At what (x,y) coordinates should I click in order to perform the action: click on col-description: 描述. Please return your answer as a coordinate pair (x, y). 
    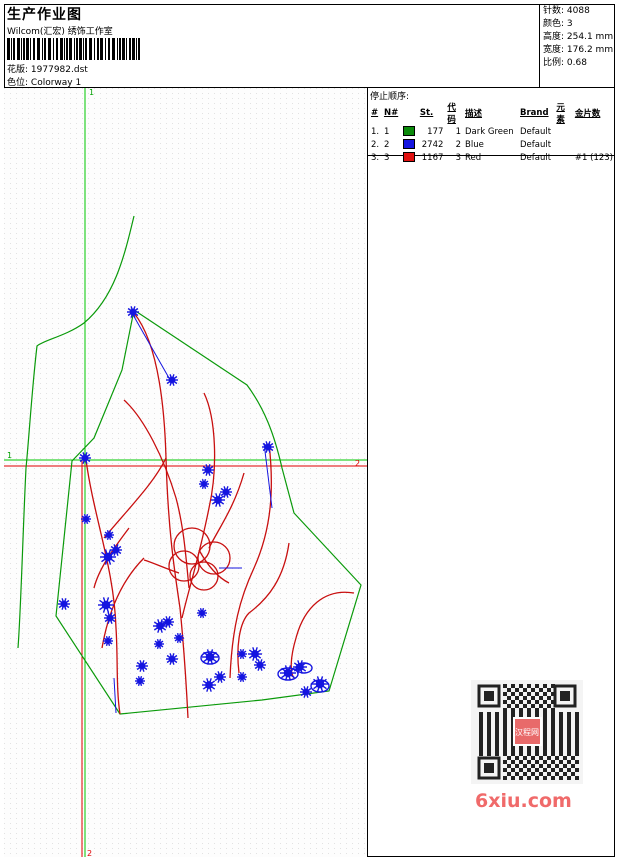
    Looking at the image, I should click on (474, 114).